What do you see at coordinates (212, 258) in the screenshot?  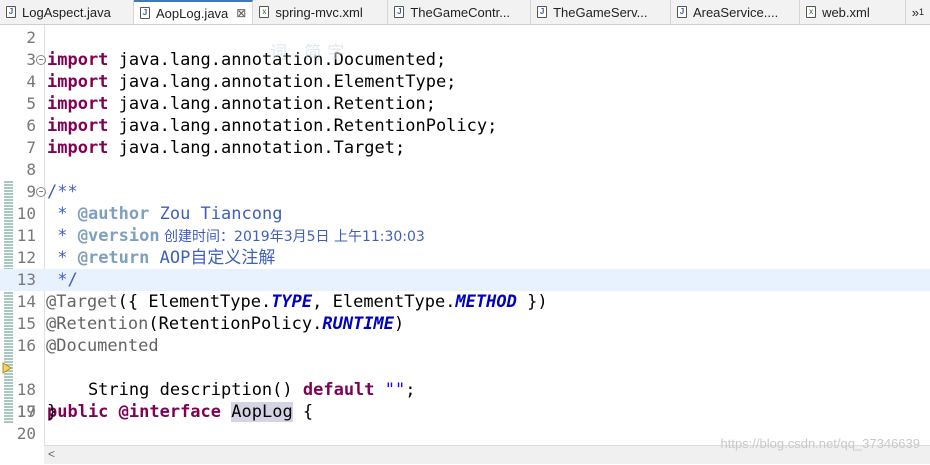 I see `javadoc-return-value: AOP自定义注解` at bounding box center [212, 258].